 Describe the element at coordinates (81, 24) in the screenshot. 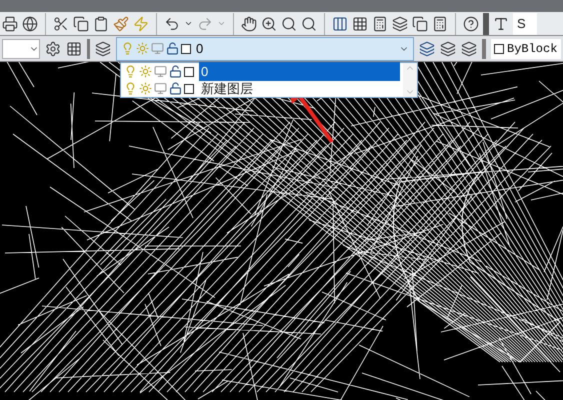

I see `copy-icon` at that location.